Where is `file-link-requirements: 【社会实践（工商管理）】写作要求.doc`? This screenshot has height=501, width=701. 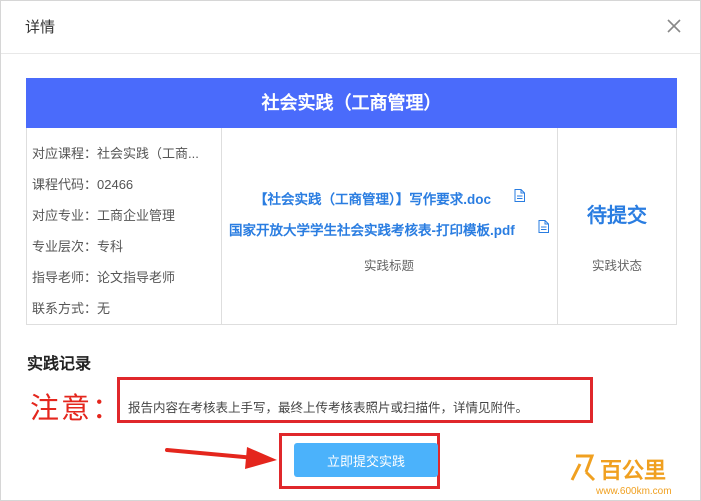
file-link-requirements: 【社会实践（工商管理）】写作要求.doc is located at coordinates (372, 198).